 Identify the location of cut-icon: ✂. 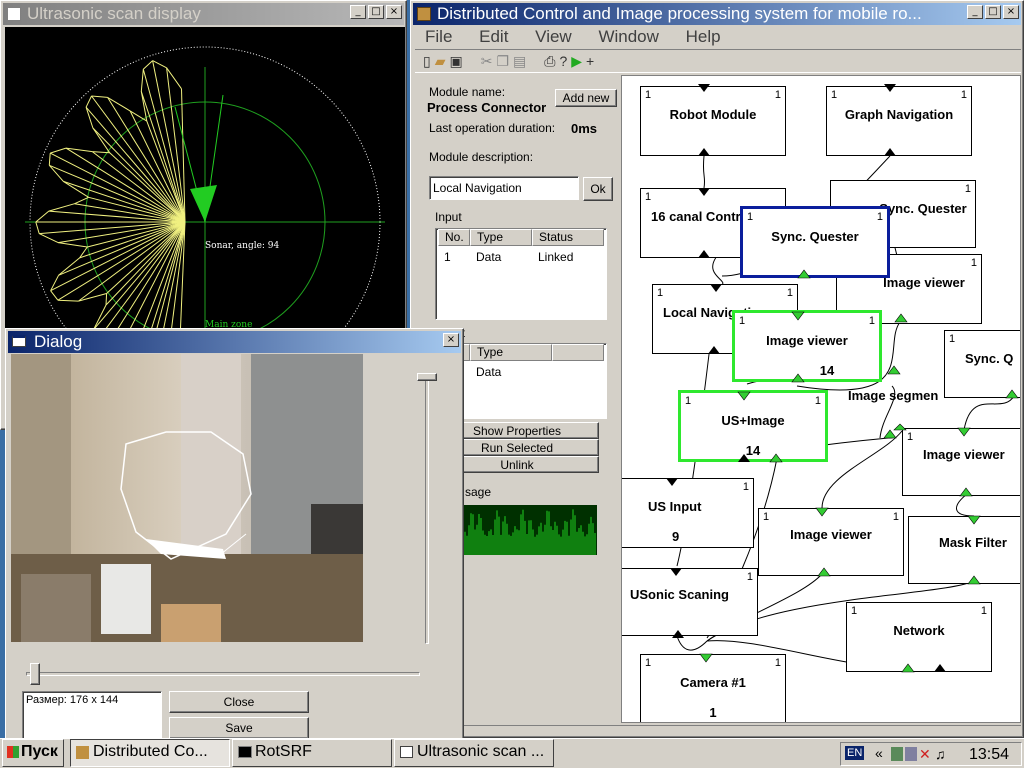
(487, 61).